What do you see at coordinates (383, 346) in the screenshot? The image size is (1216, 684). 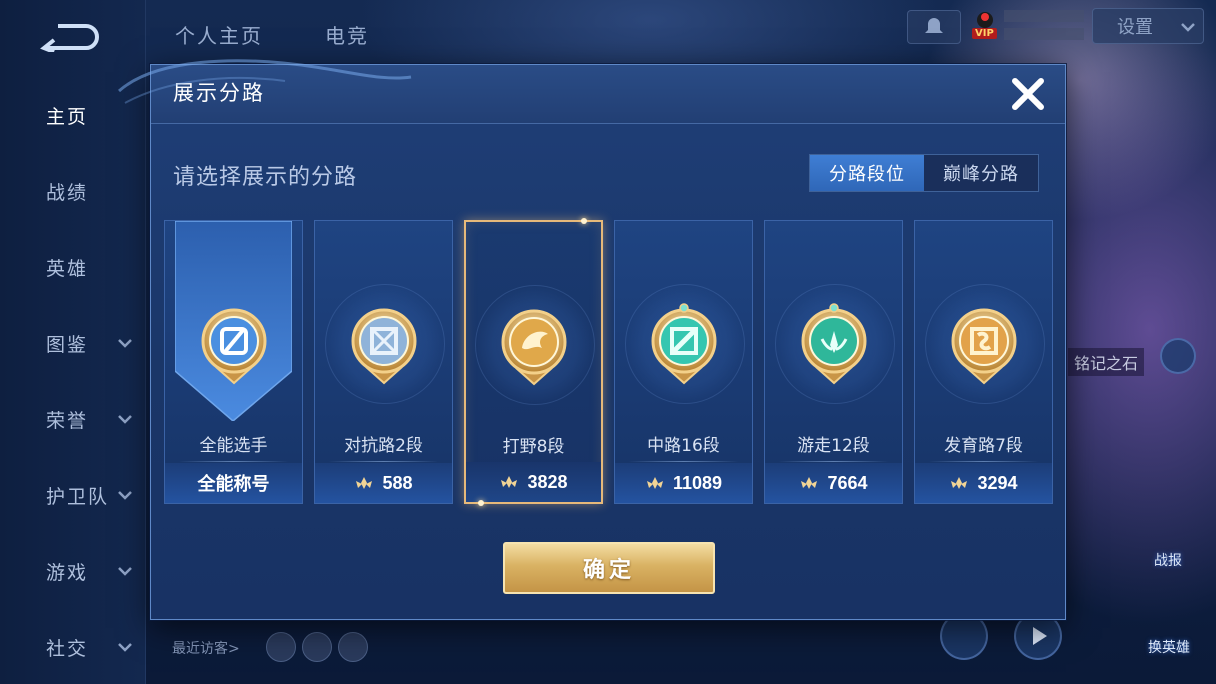 I see `clash-lane-emblem-icon` at bounding box center [383, 346].